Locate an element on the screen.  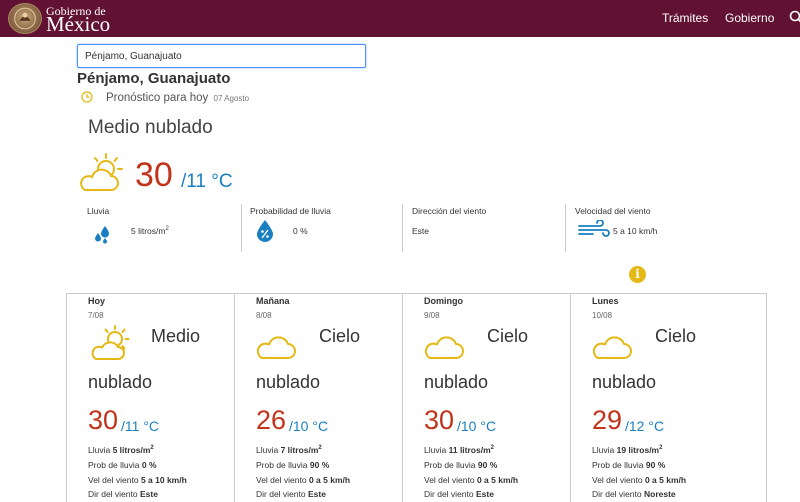
current-temp-min: /11 °C is located at coordinates (207, 181).